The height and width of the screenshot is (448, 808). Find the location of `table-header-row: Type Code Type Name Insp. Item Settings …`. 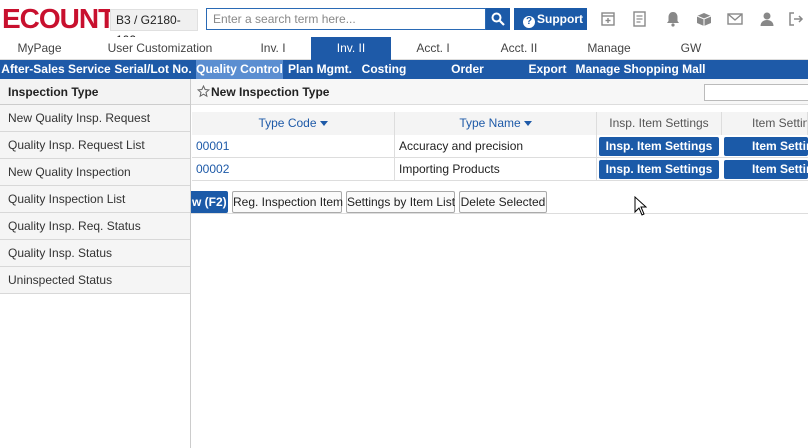

table-header-row: Type Code Type Name Insp. Item Settings … is located at coordinates (500, 123).